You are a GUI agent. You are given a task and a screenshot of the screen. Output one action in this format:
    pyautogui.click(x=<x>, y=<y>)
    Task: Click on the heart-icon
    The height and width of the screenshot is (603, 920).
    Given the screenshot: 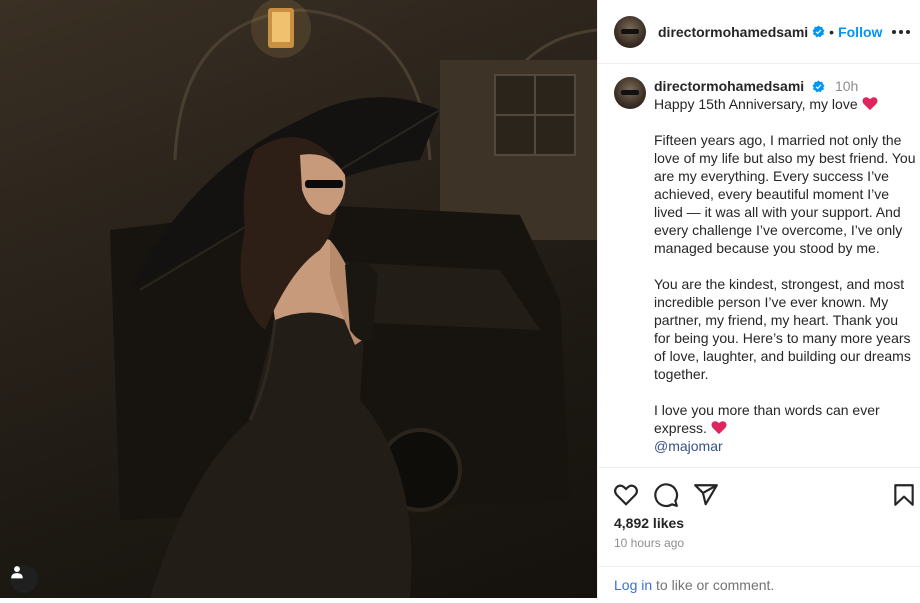 What is the action you would take?
    pyautogui.click(x=626, y=495)
    